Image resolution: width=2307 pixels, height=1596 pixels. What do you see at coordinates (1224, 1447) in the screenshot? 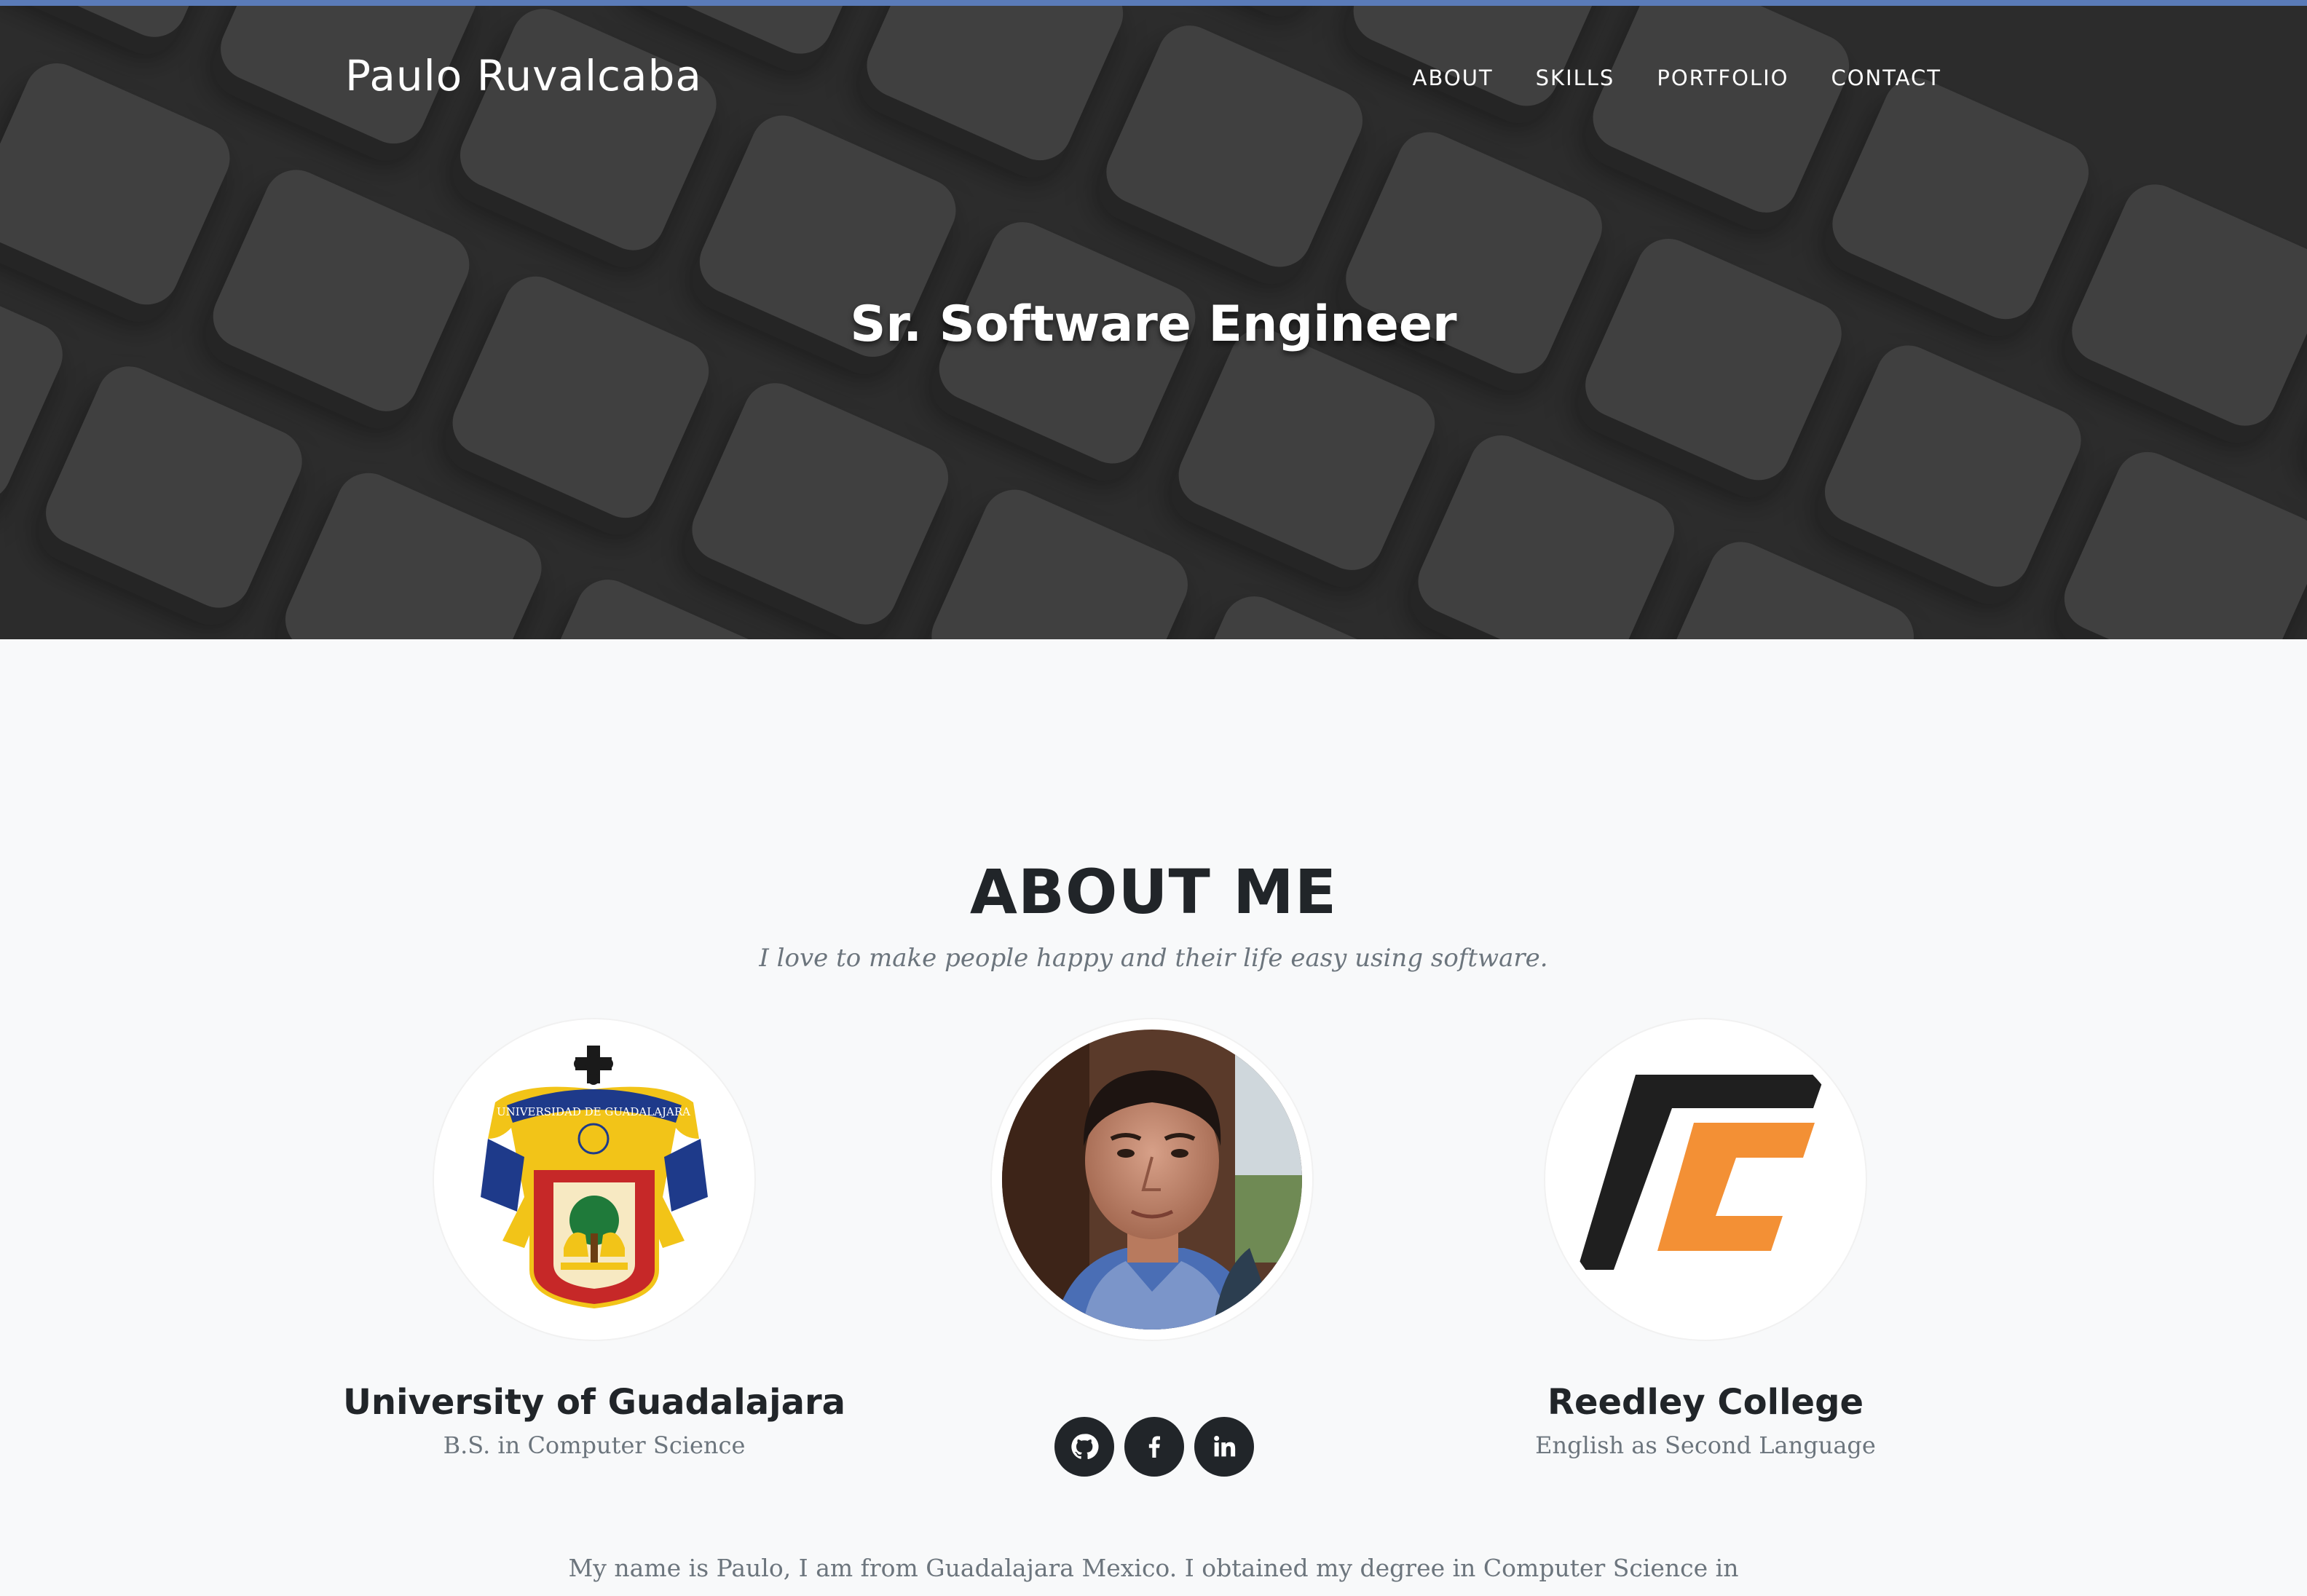
I see `linkedin-icon` at bounding box center [1224, 1447].